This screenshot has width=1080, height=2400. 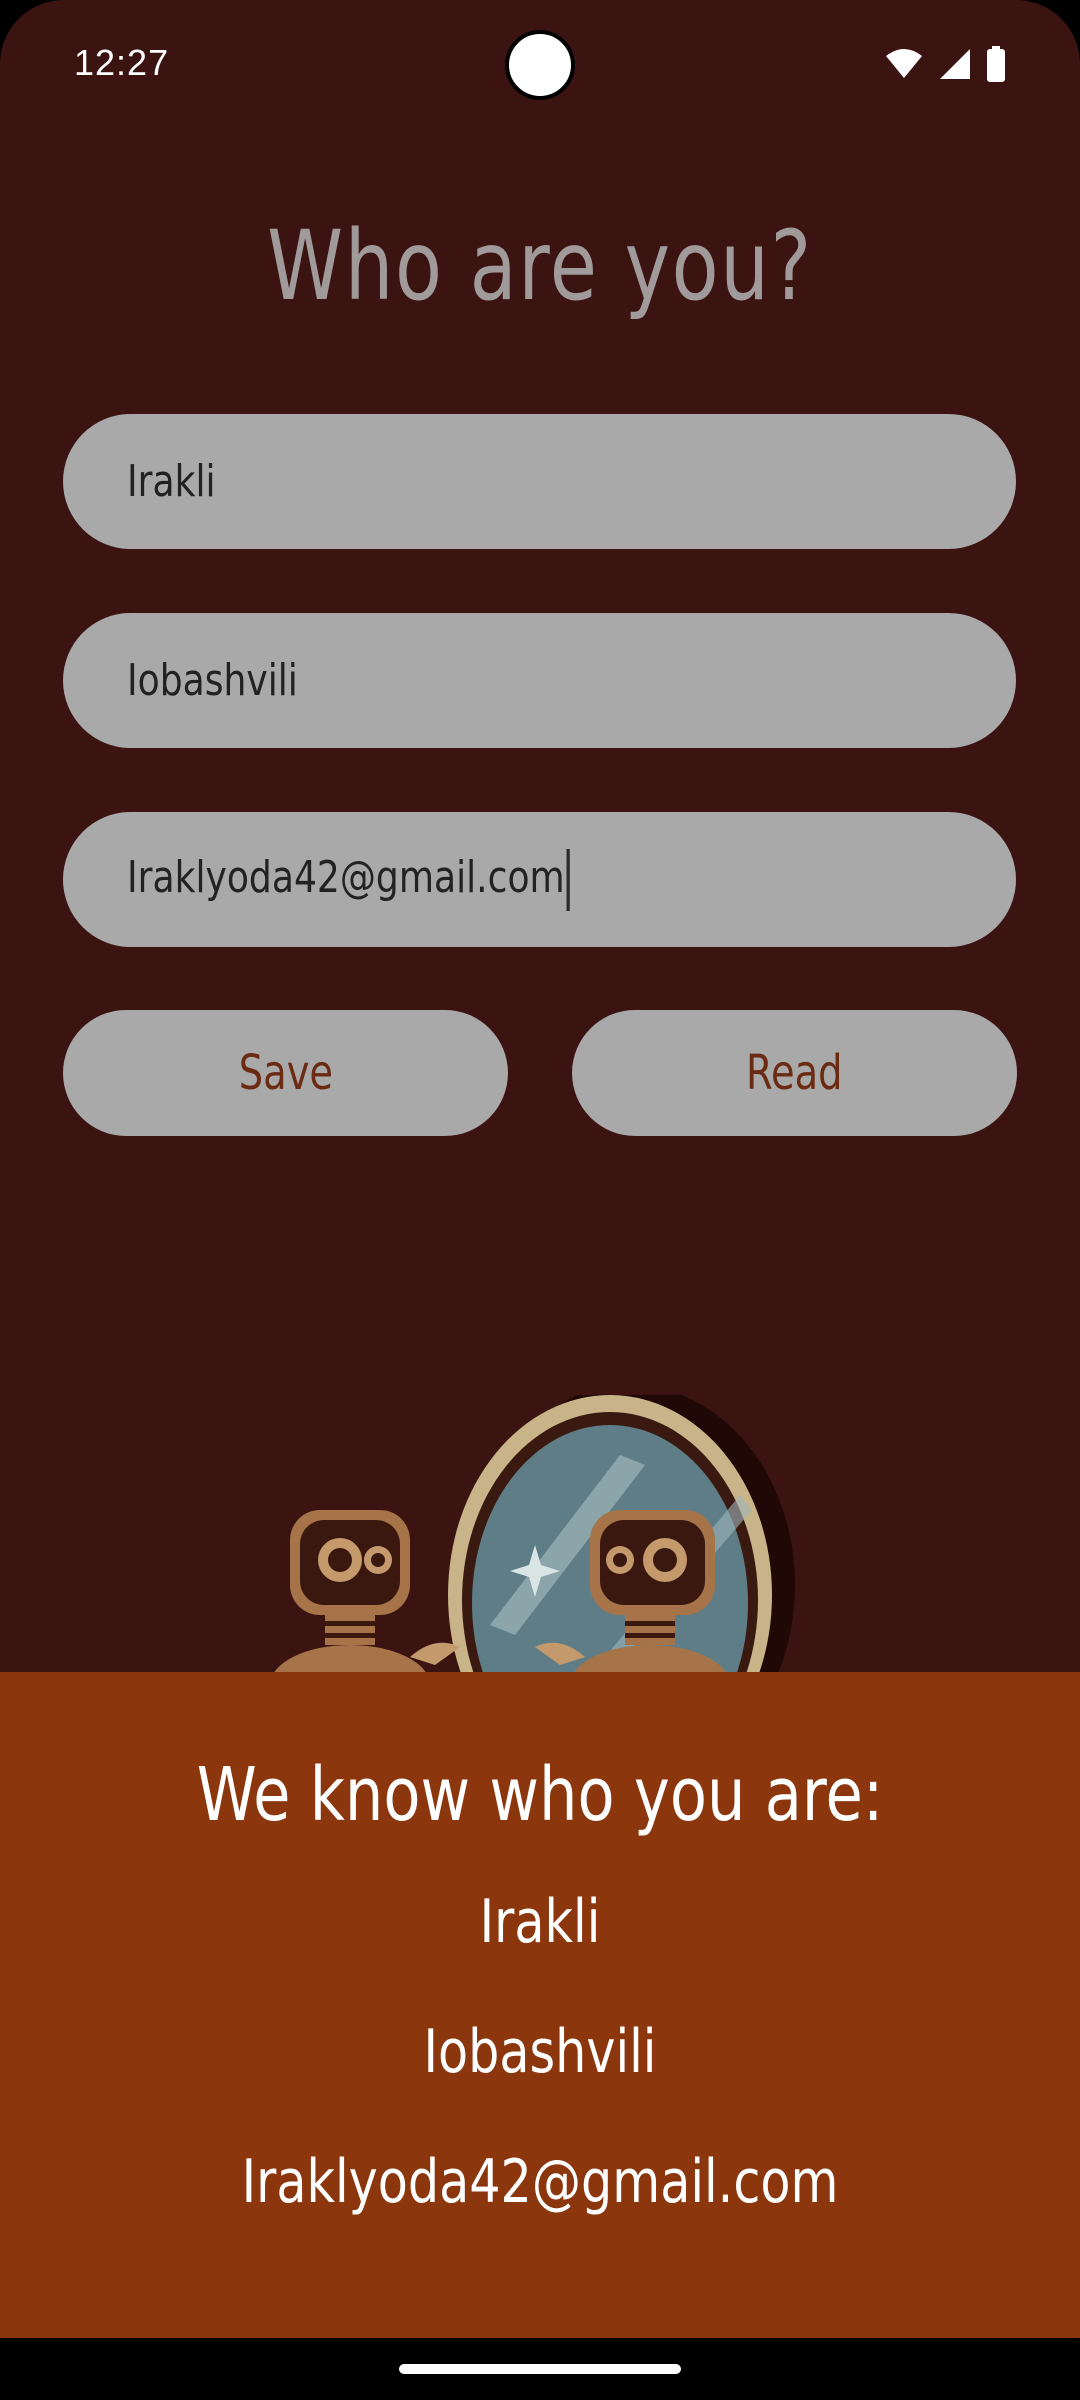 What do you see at coordinates (540, 2369) in the screenshot?
I see `home-indicator` at bounding box center [540, 2369].